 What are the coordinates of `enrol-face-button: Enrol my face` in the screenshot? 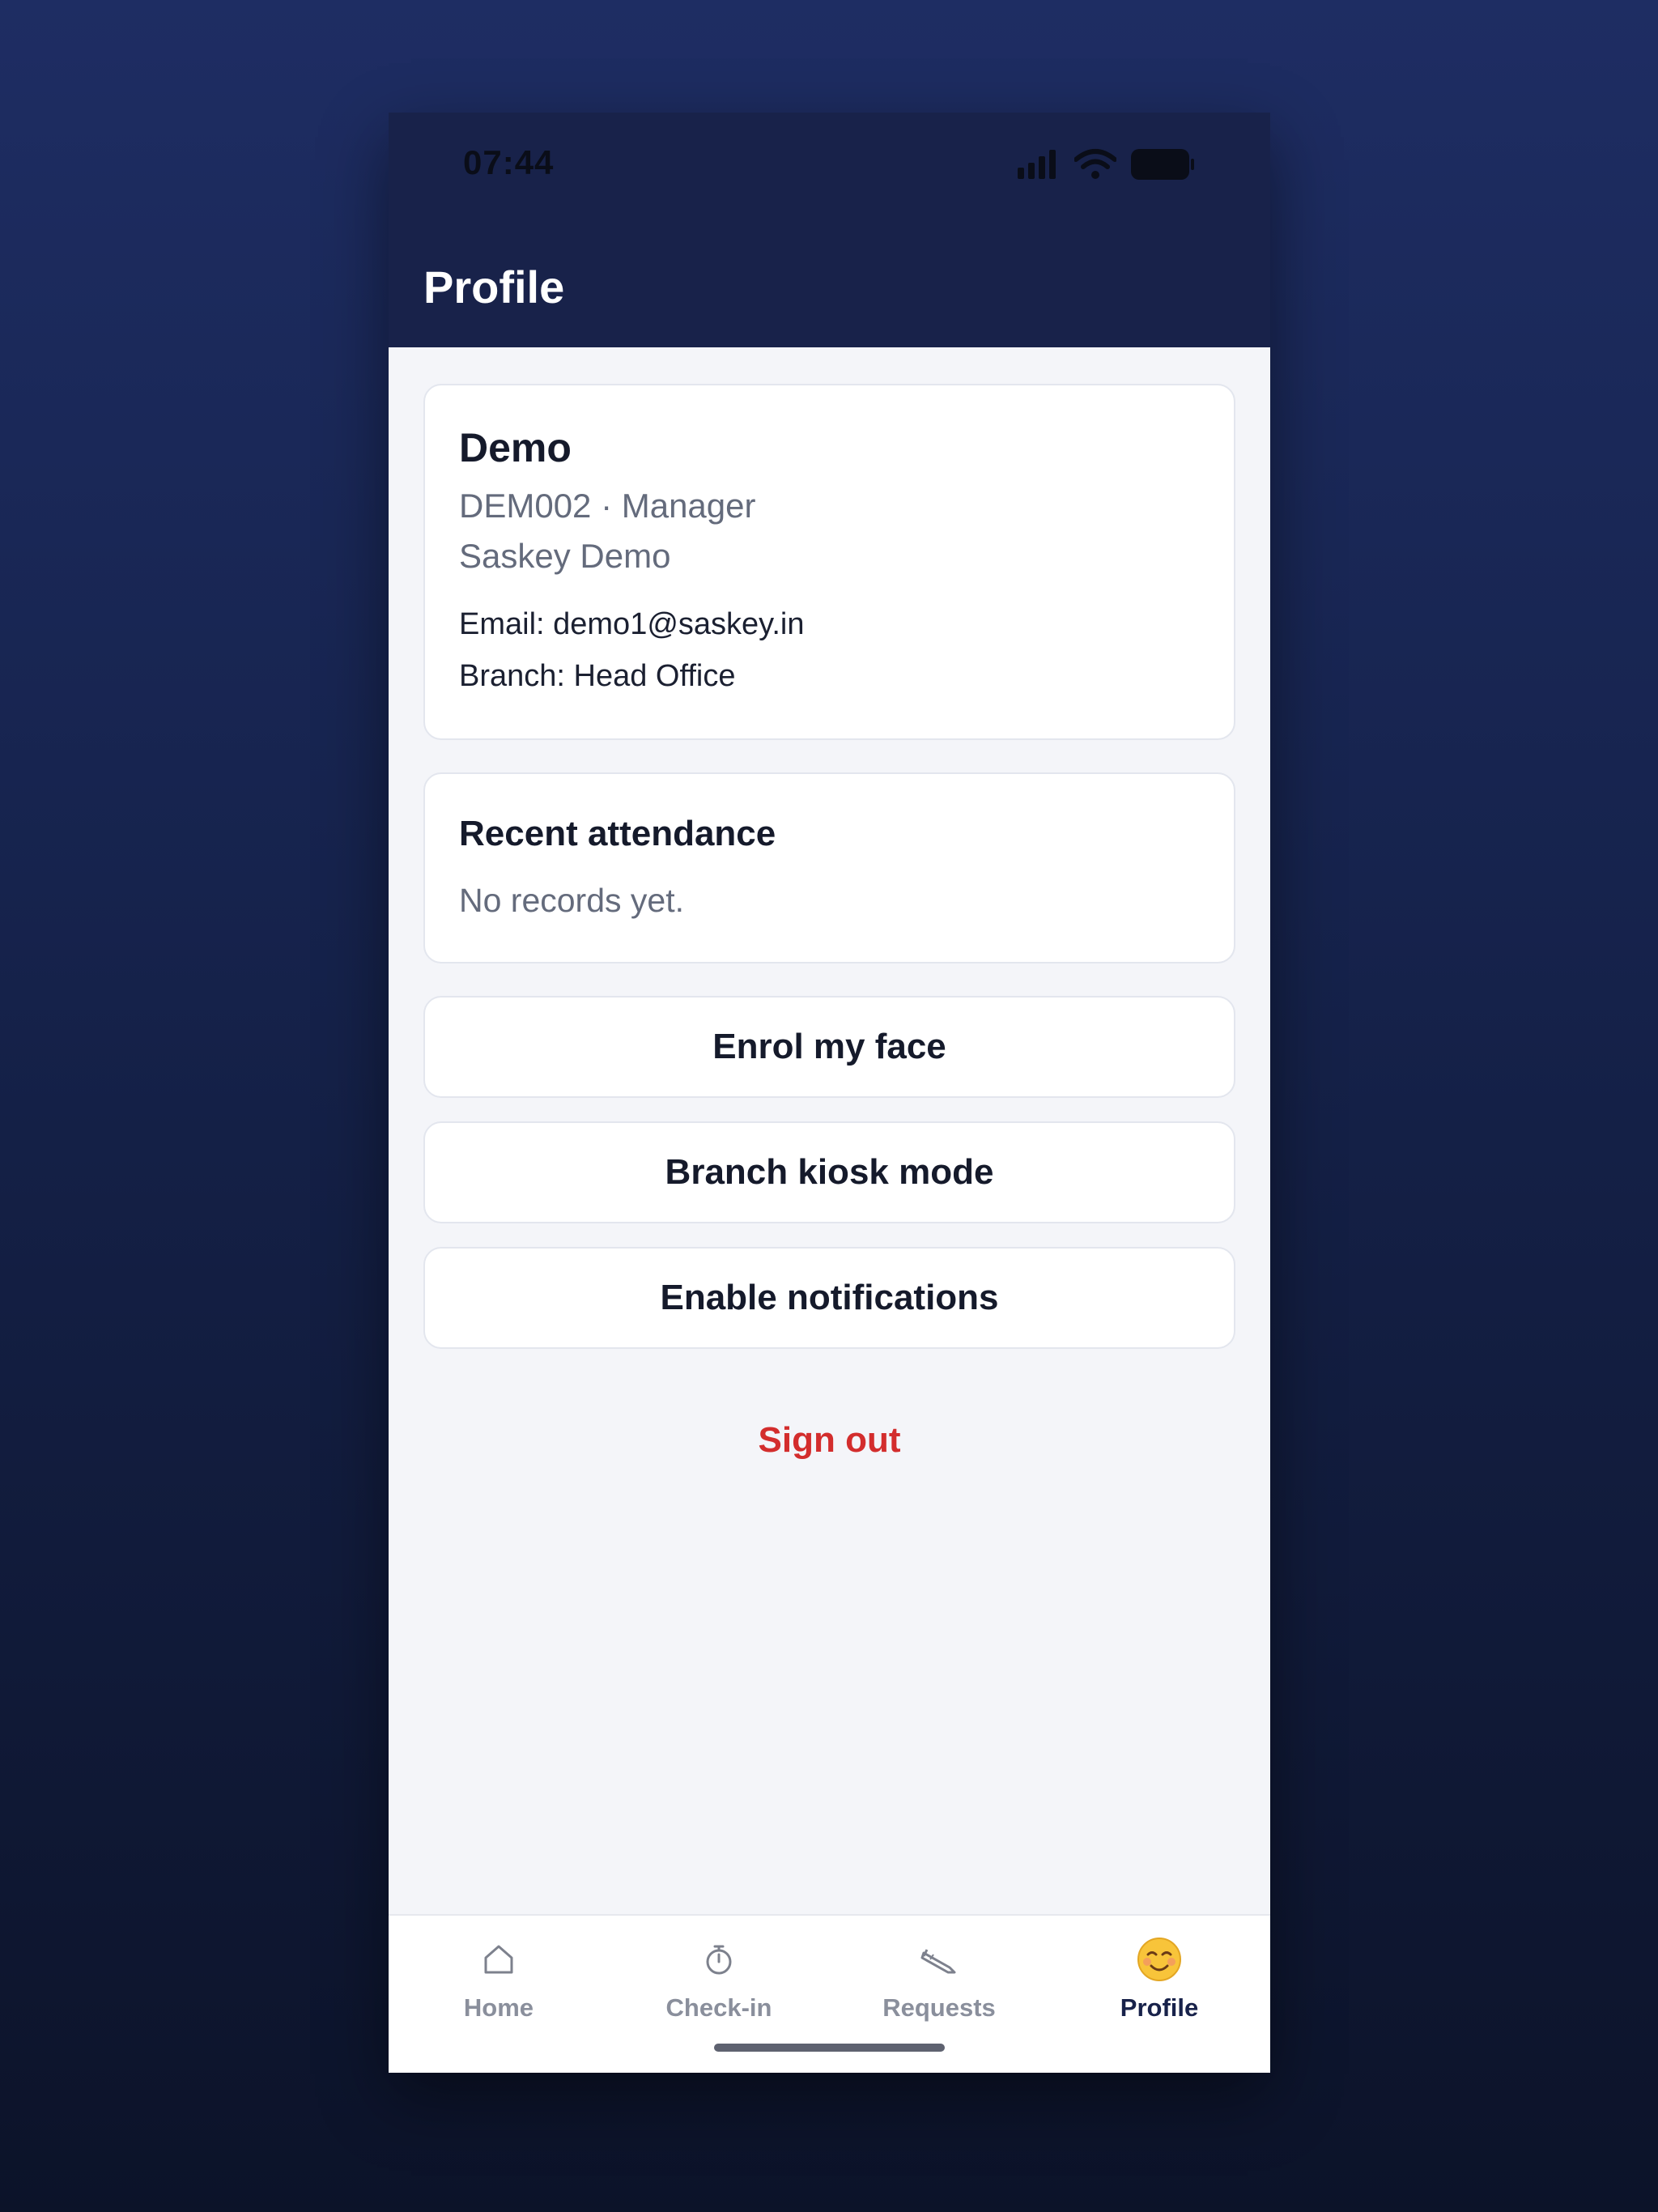 It's located at (829, 1047).